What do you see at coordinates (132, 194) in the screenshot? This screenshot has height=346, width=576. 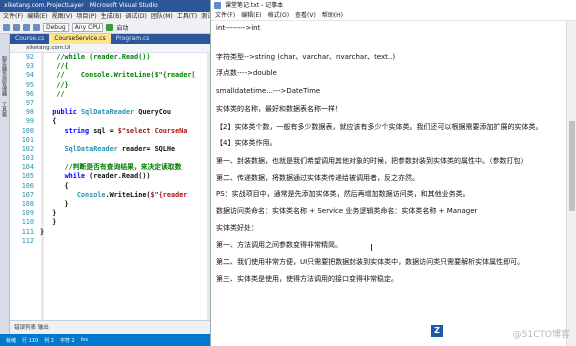 I see `code-text: Console.WriteLine($"{reader` at bounding box center [132, 194].